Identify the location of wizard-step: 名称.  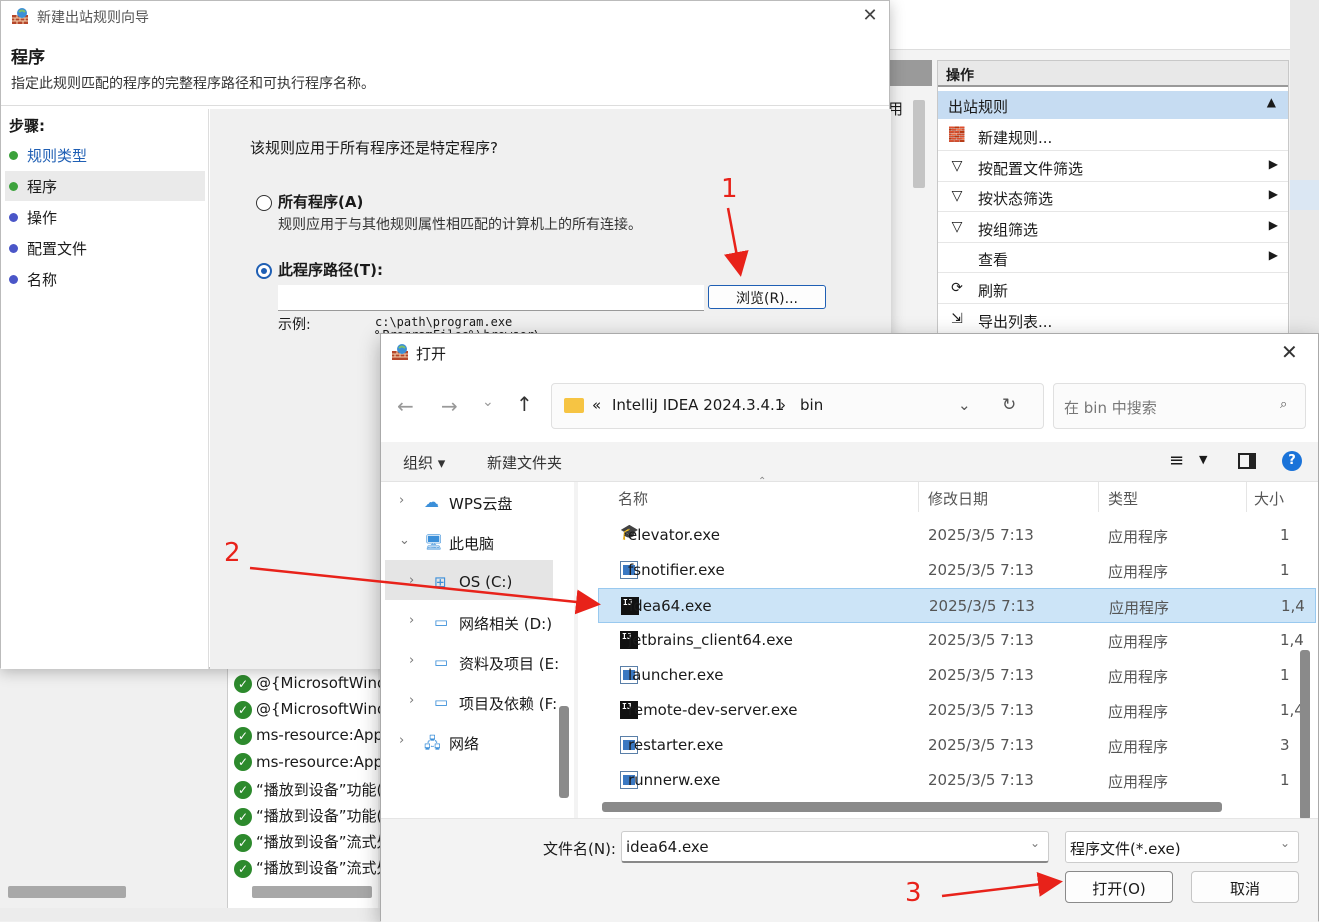
(105, 279).